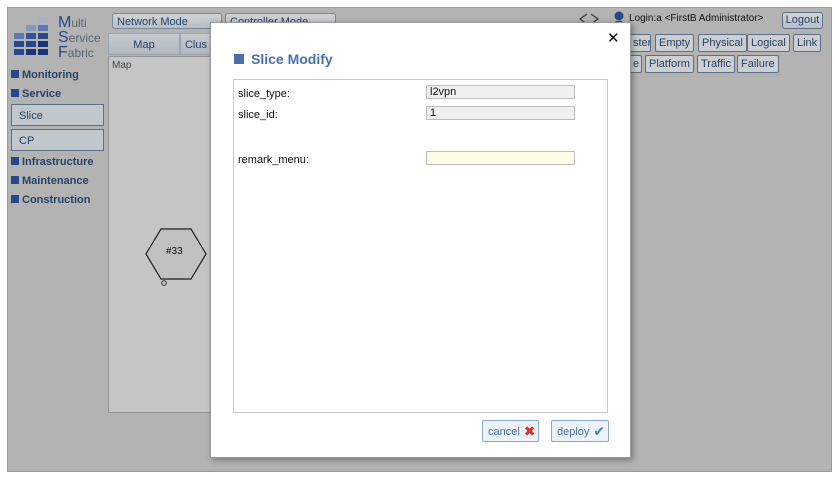  What do you see at coordinates (613, 39) in the screenshot?
I see `close-icon: ✕` at bounding box center [613, 39].